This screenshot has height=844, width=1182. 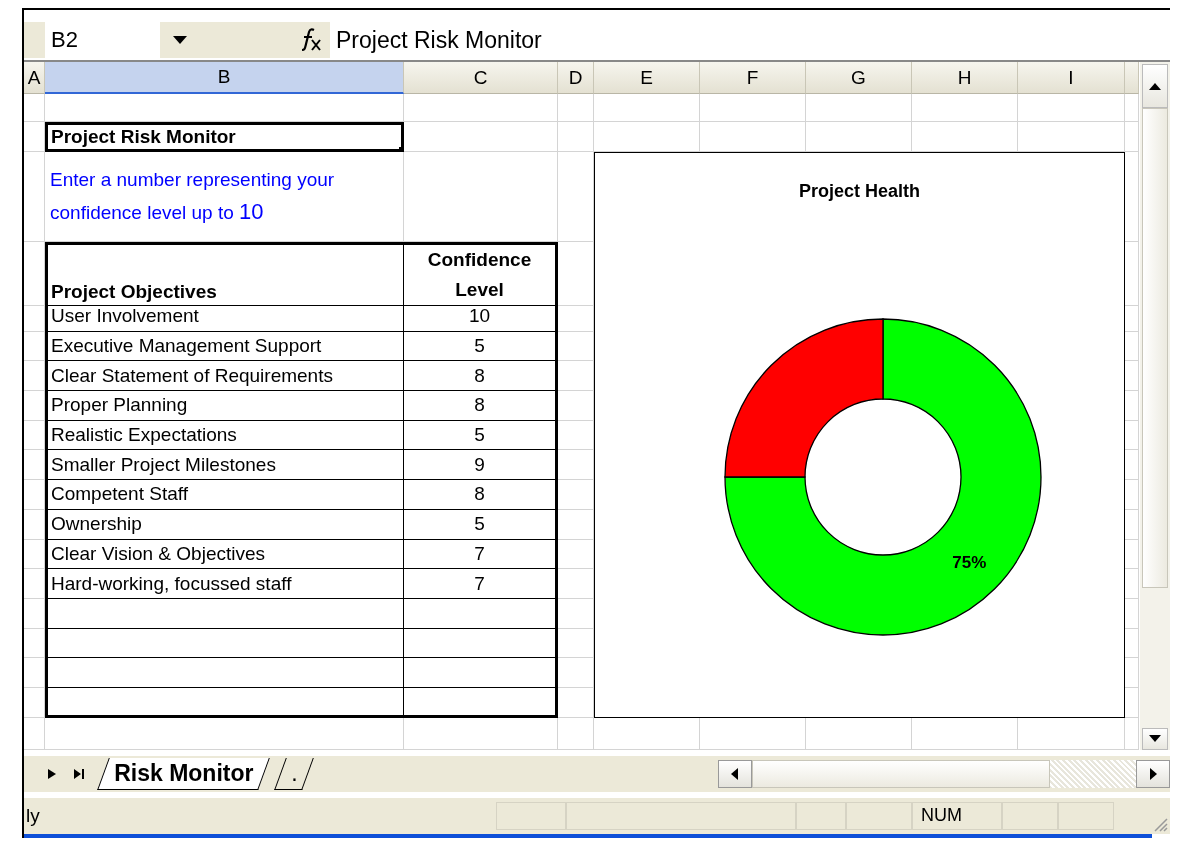 What do you see at coordinates (224, 554) in the screenshot?
I see `table-cell: Clear Vision & Objectives` at bounding box center [224, 554].